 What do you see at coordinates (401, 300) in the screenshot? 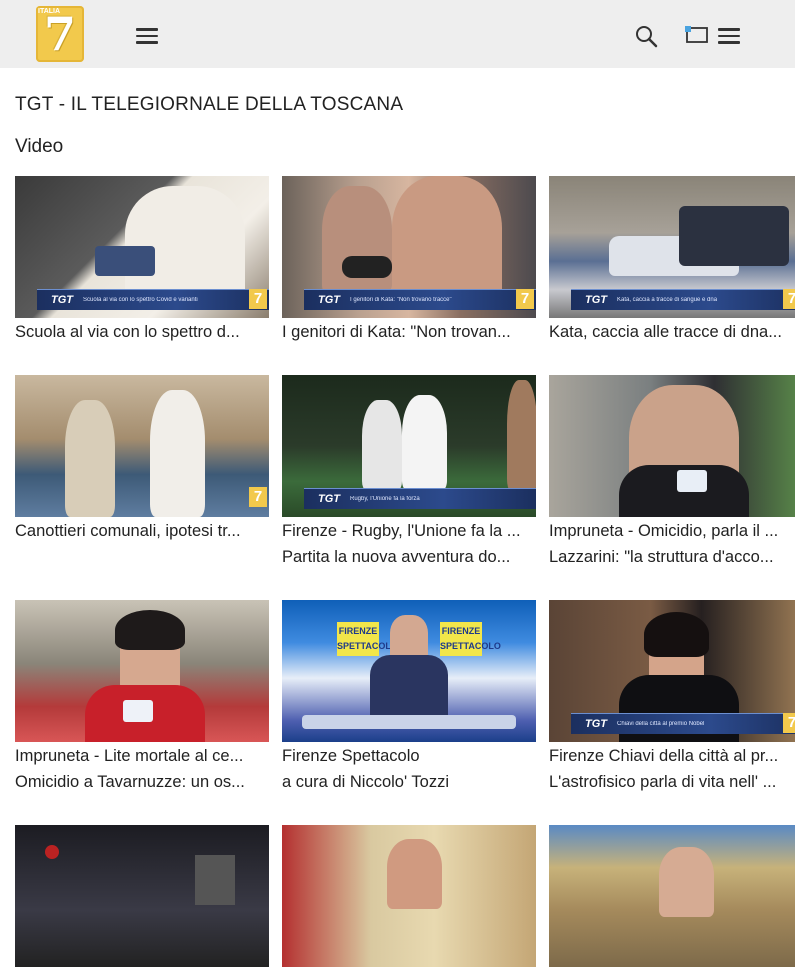
I see `overlay-text: I genitori di Kata: "Non trovano tracce"` at bounding box center [401, 300].